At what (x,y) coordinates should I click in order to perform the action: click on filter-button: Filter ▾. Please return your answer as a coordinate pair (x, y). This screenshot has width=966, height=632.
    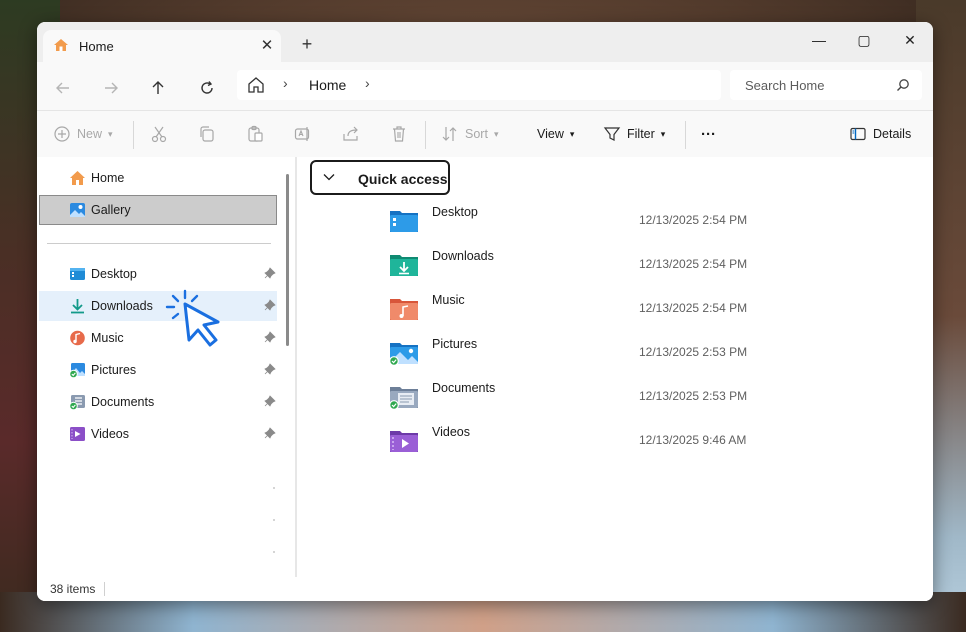
    Looking at the image, I should click on (634, 134).